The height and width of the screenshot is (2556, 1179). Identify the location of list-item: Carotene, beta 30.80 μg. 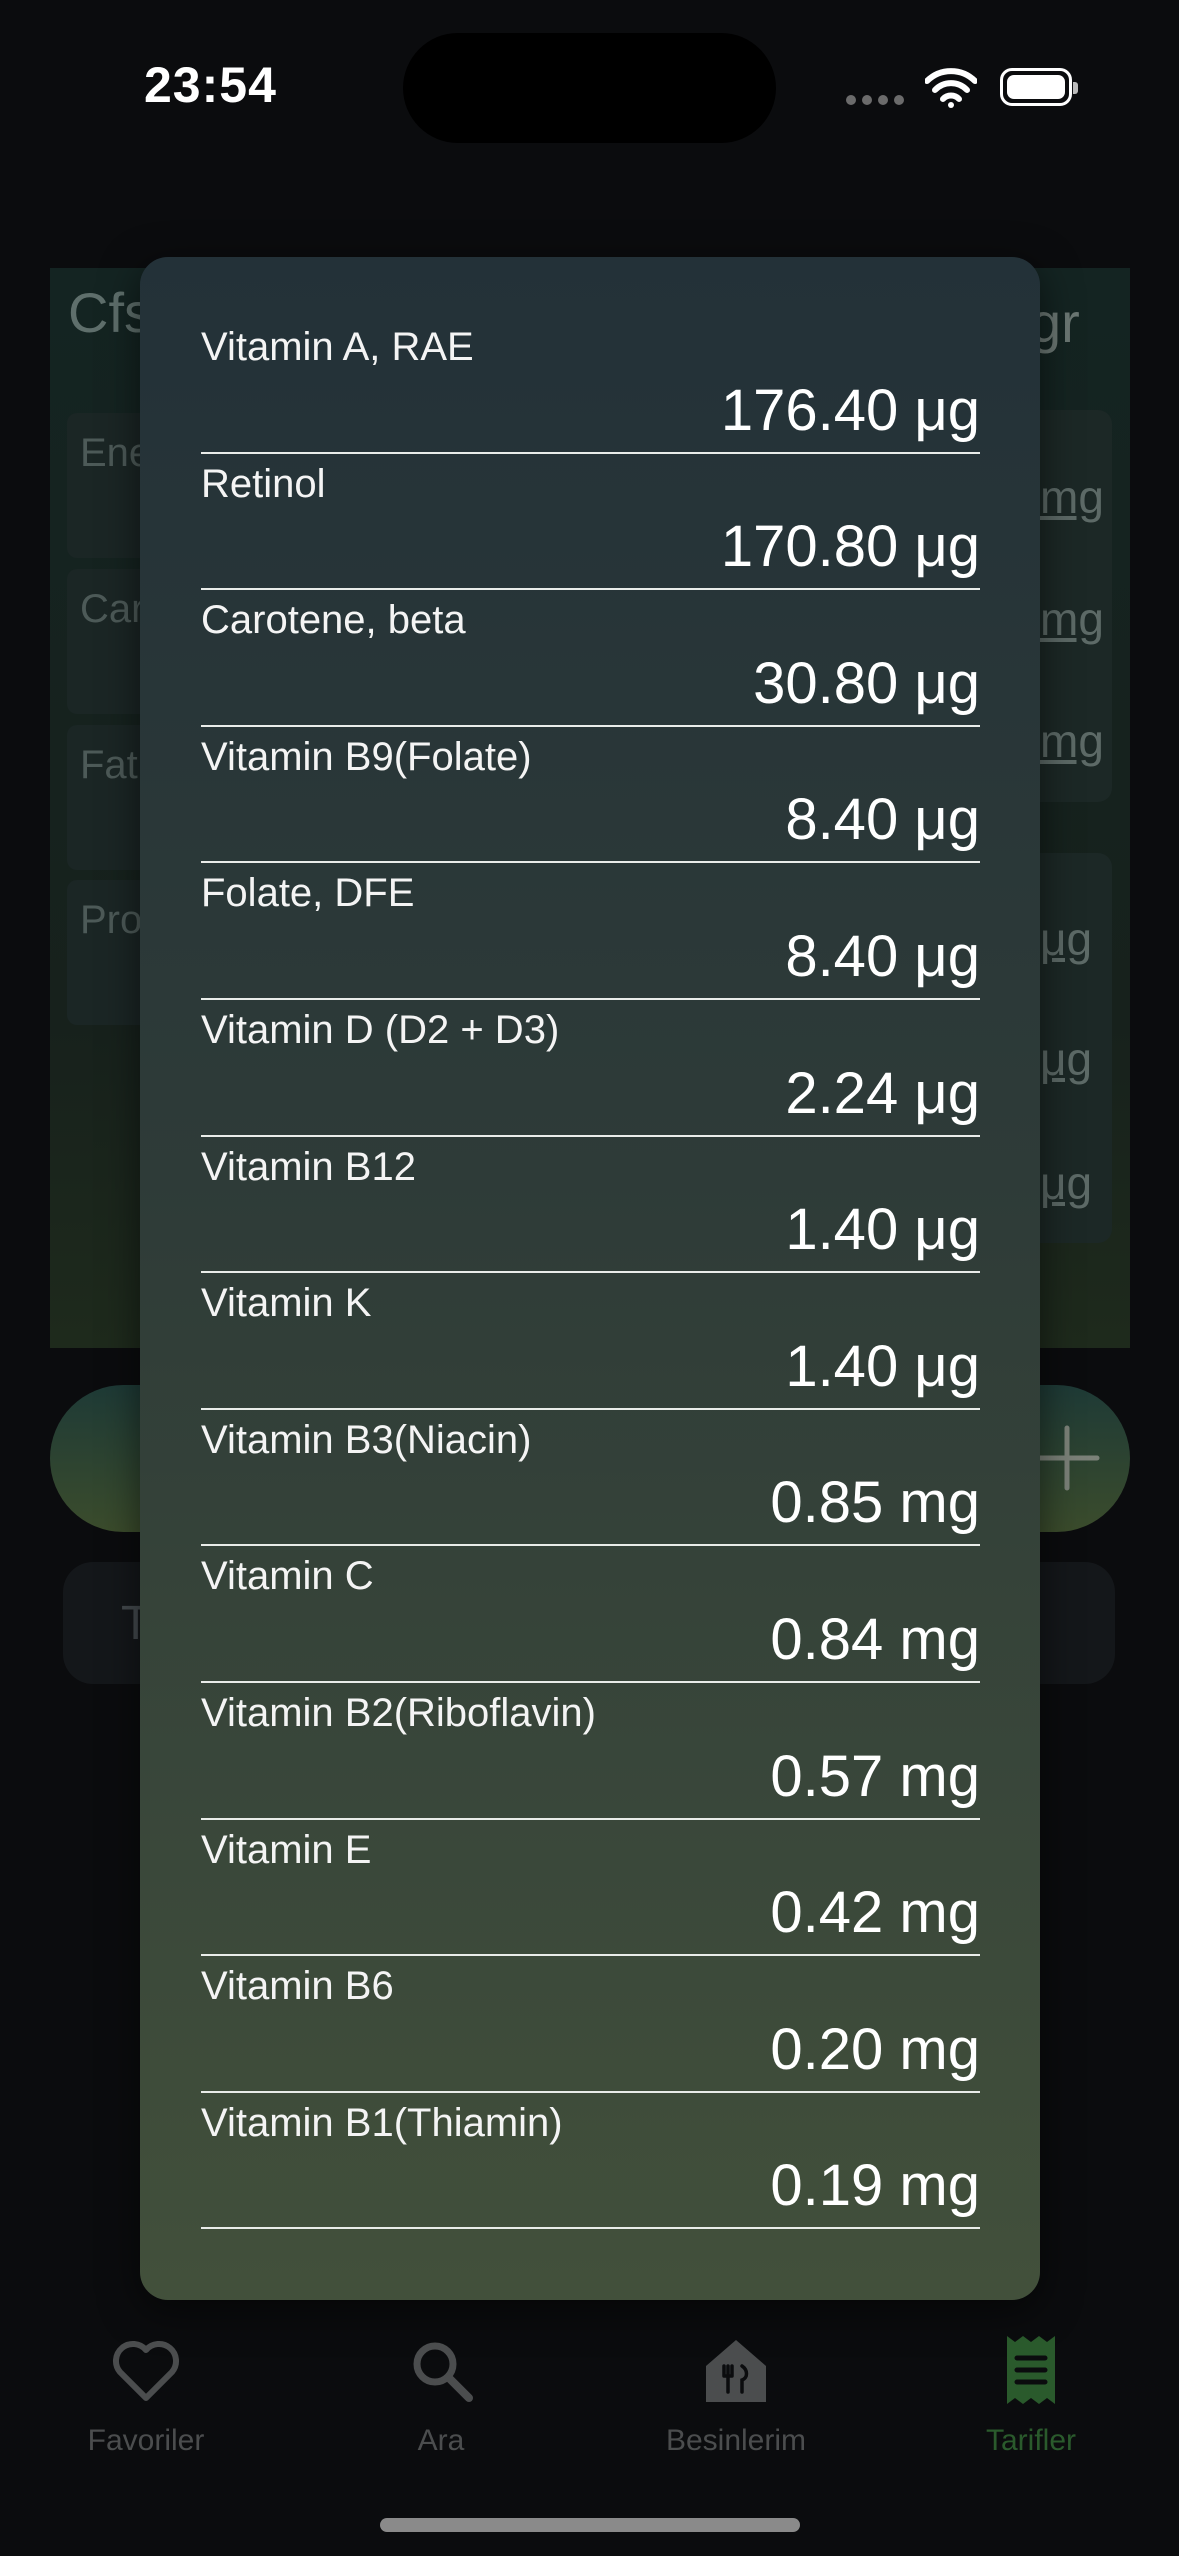
(590, 658).